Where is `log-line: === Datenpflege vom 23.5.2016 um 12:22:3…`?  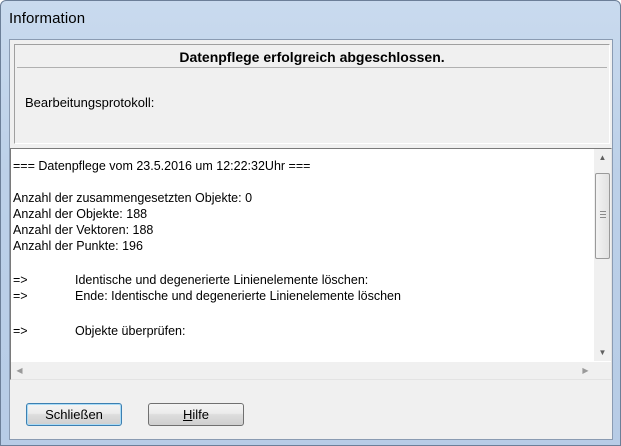
log-line: === Datenpflege vom 23.5.2016 um 12:22:3… is located at coordinates (162, 166).